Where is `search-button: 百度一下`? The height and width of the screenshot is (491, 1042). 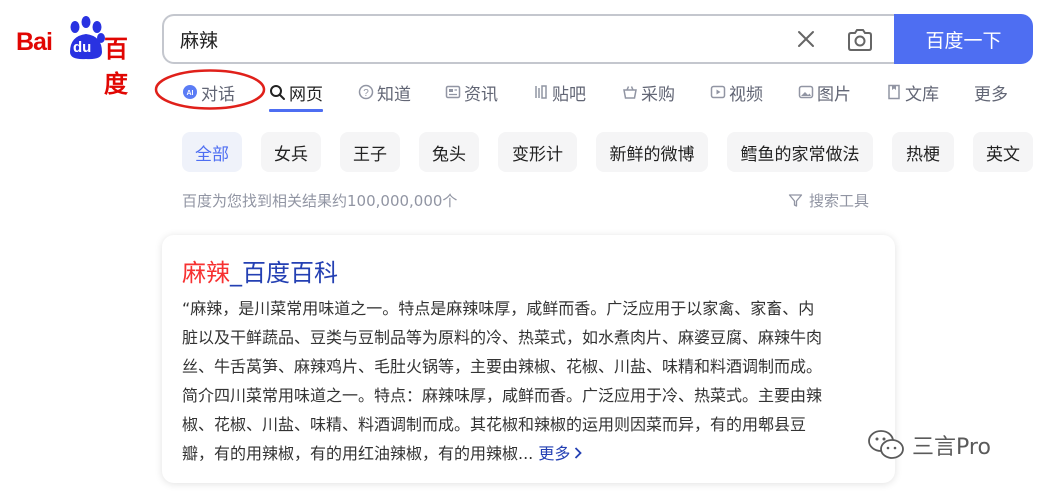 search-button: 百度一下 is located at coordinates (963, 39).